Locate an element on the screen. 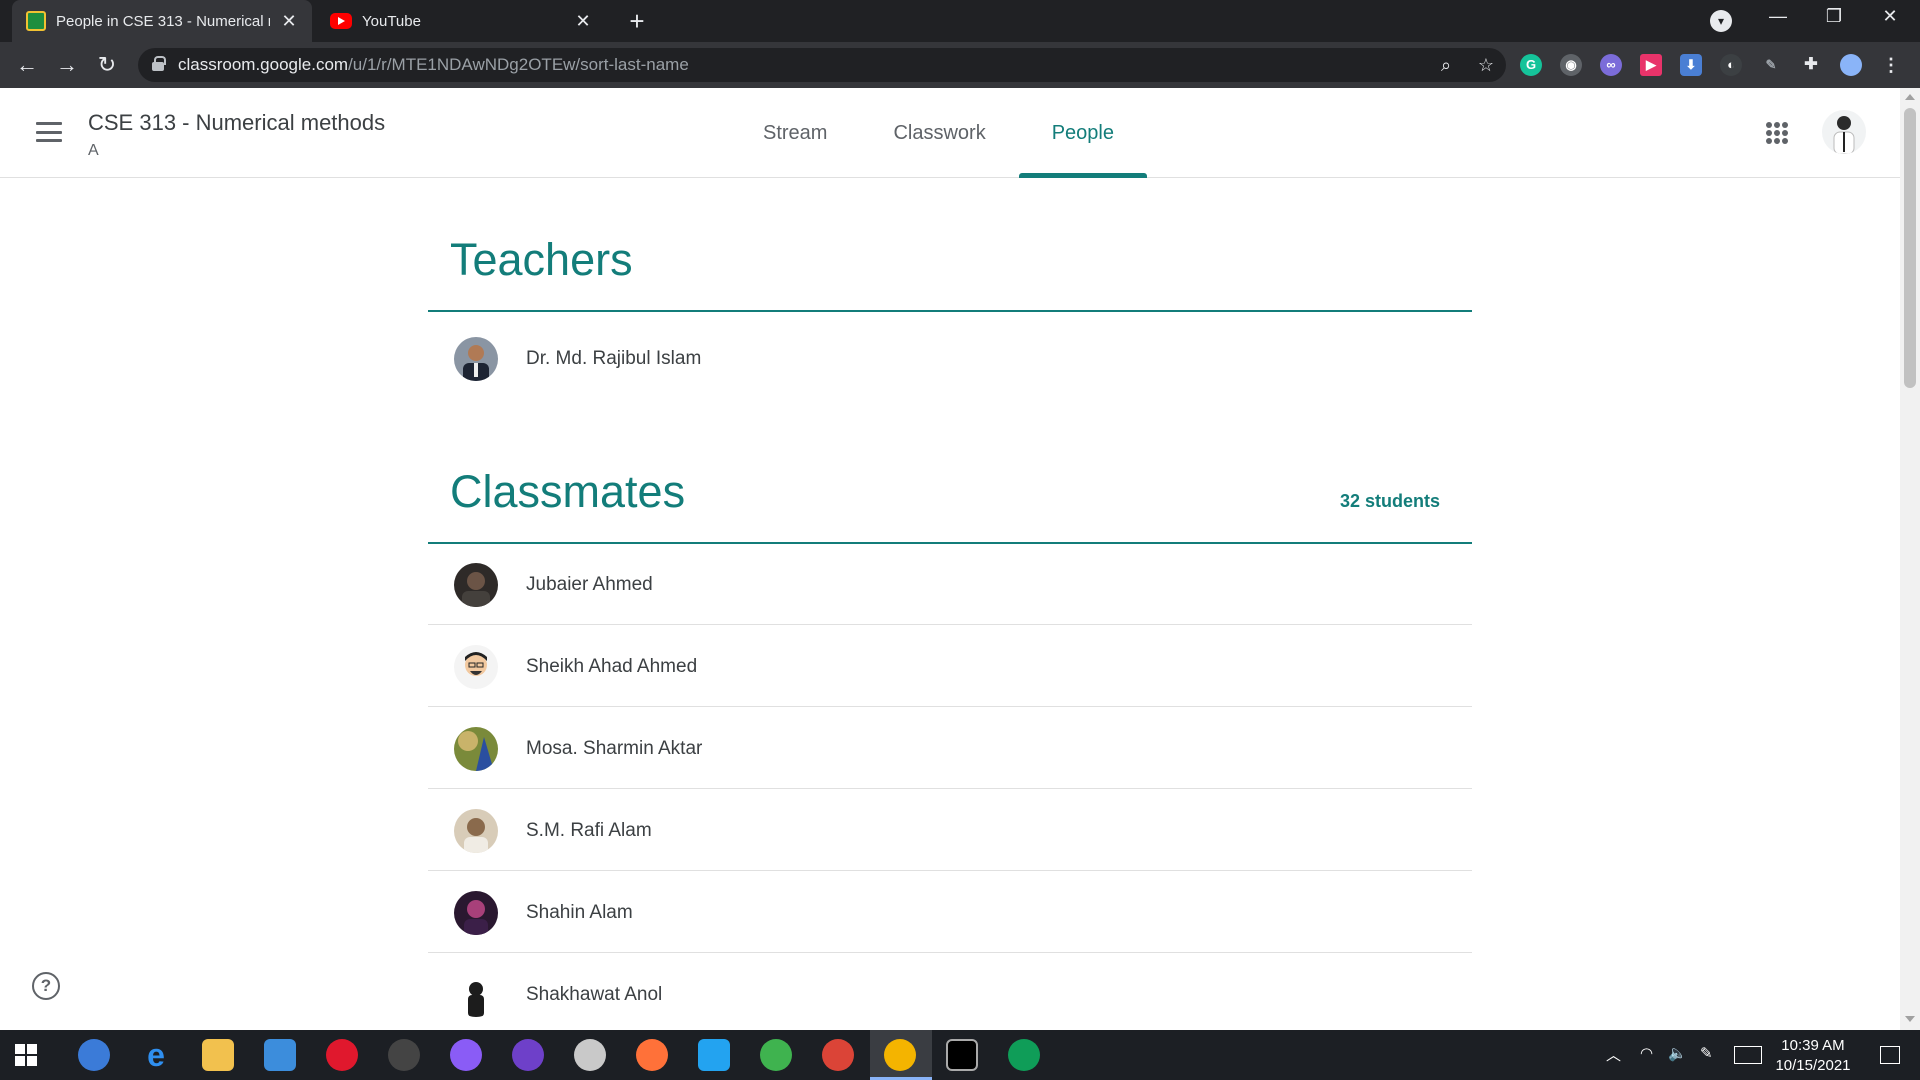  course-section: A is located at coordinates (93, 150).